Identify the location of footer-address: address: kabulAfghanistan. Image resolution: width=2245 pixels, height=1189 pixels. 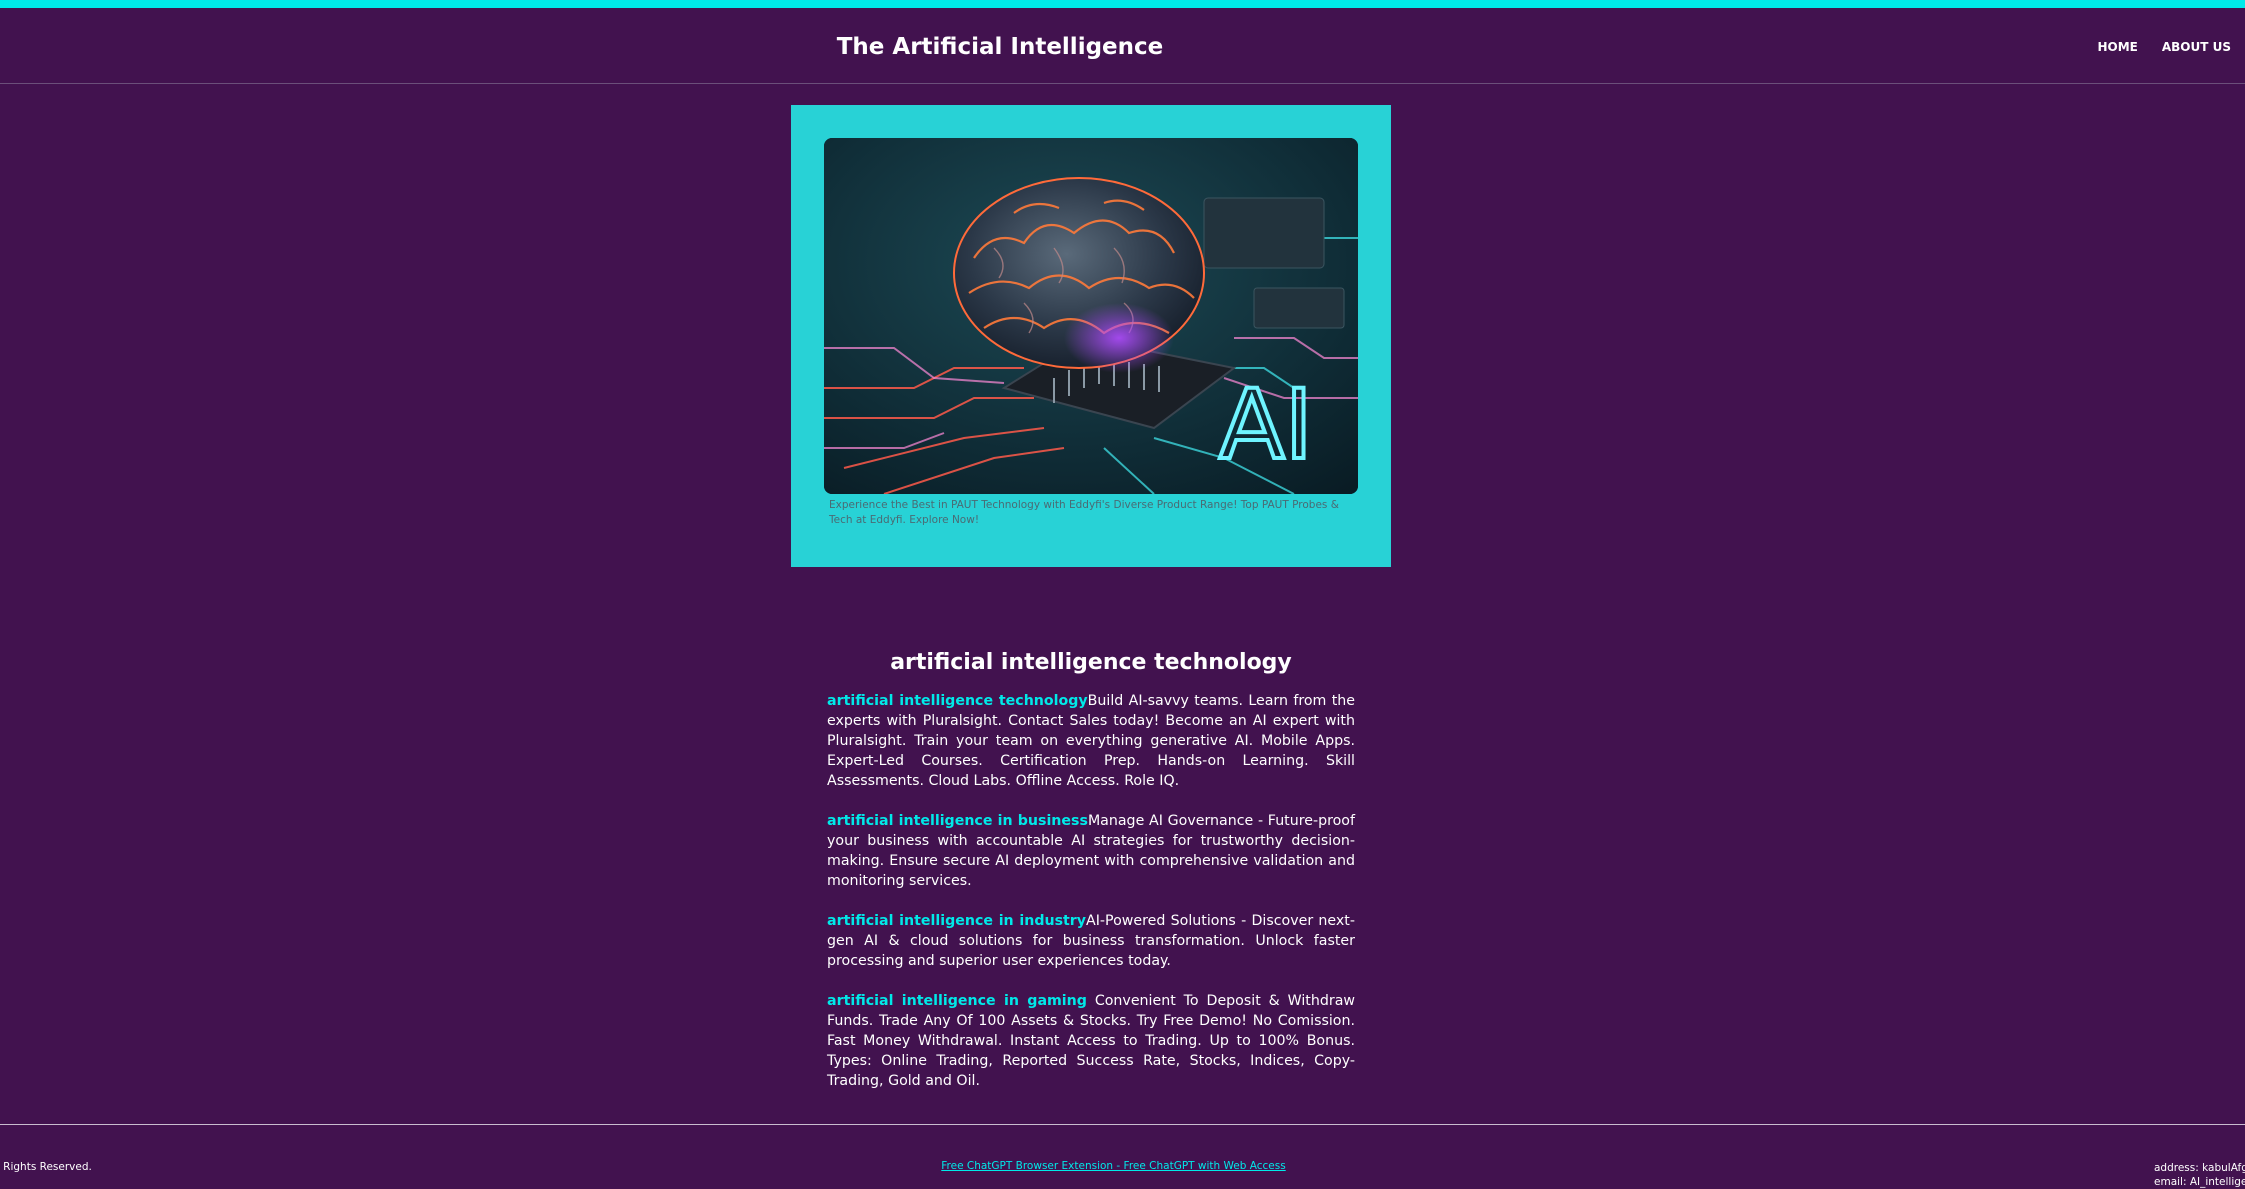
(2199, 1168).